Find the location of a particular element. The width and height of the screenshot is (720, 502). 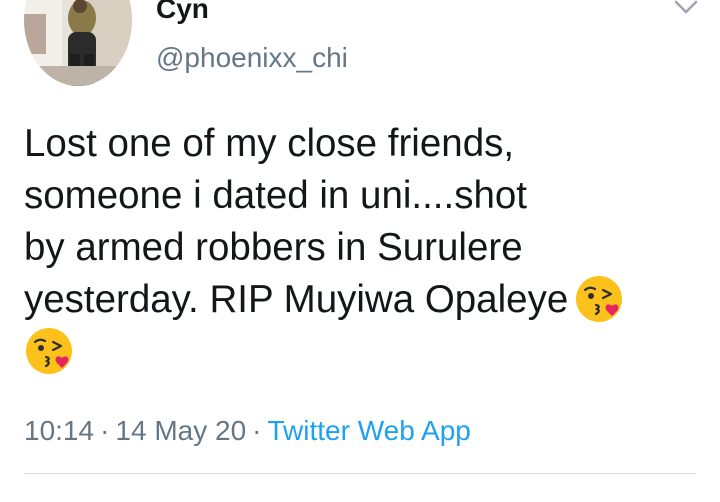

tweet-time: 10:14 is located at coordinates (59, 430).